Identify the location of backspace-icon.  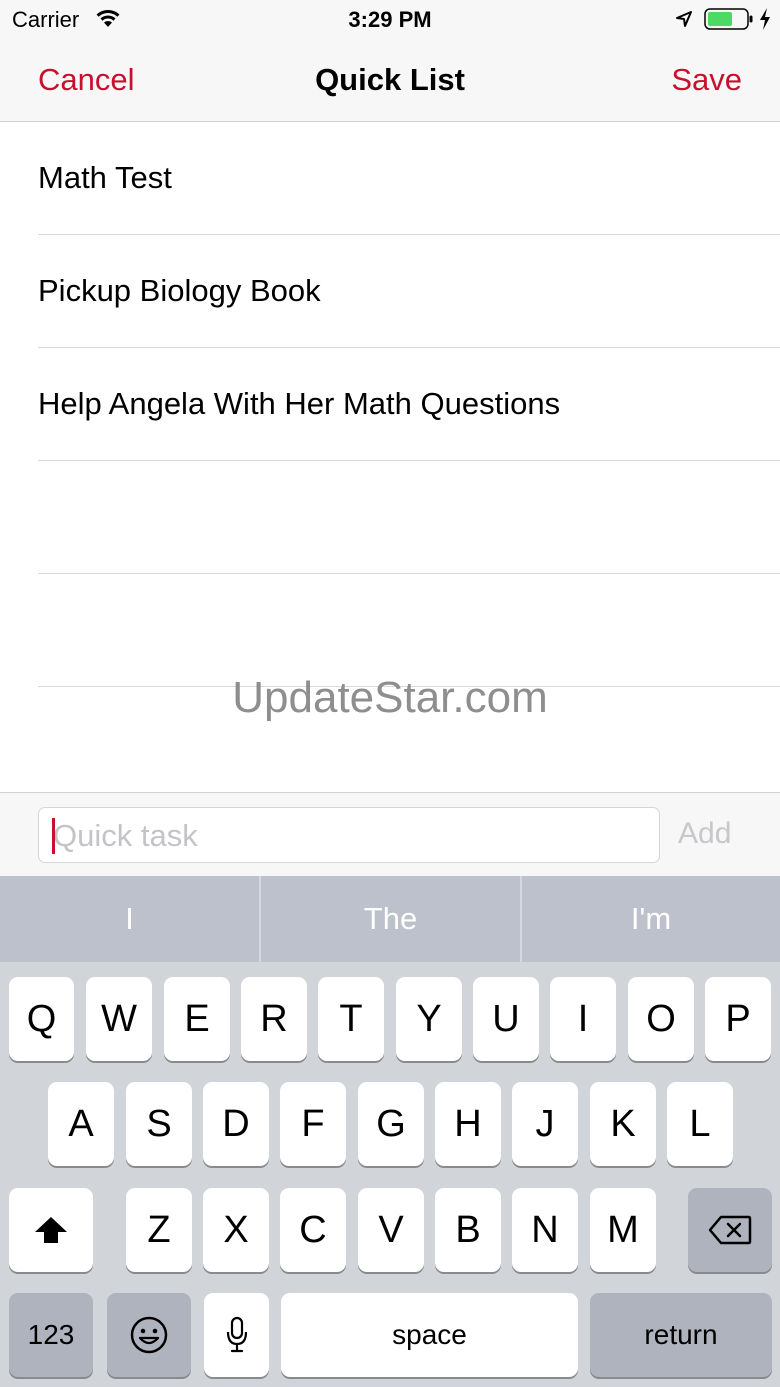
(730, 1230).